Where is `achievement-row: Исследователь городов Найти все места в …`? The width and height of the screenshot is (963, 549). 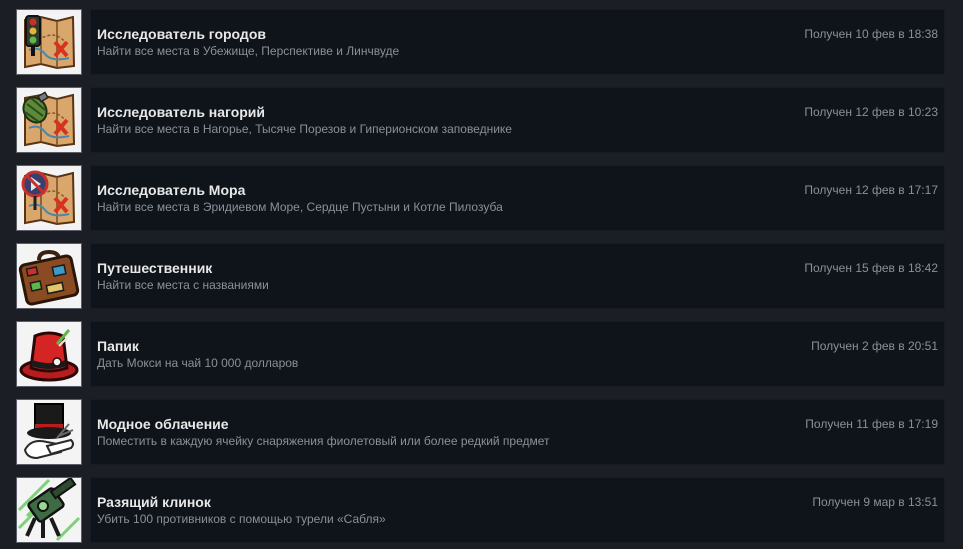 achievement-row: Исследователь городов Найти все места в … is located at coordinates (480, 42).